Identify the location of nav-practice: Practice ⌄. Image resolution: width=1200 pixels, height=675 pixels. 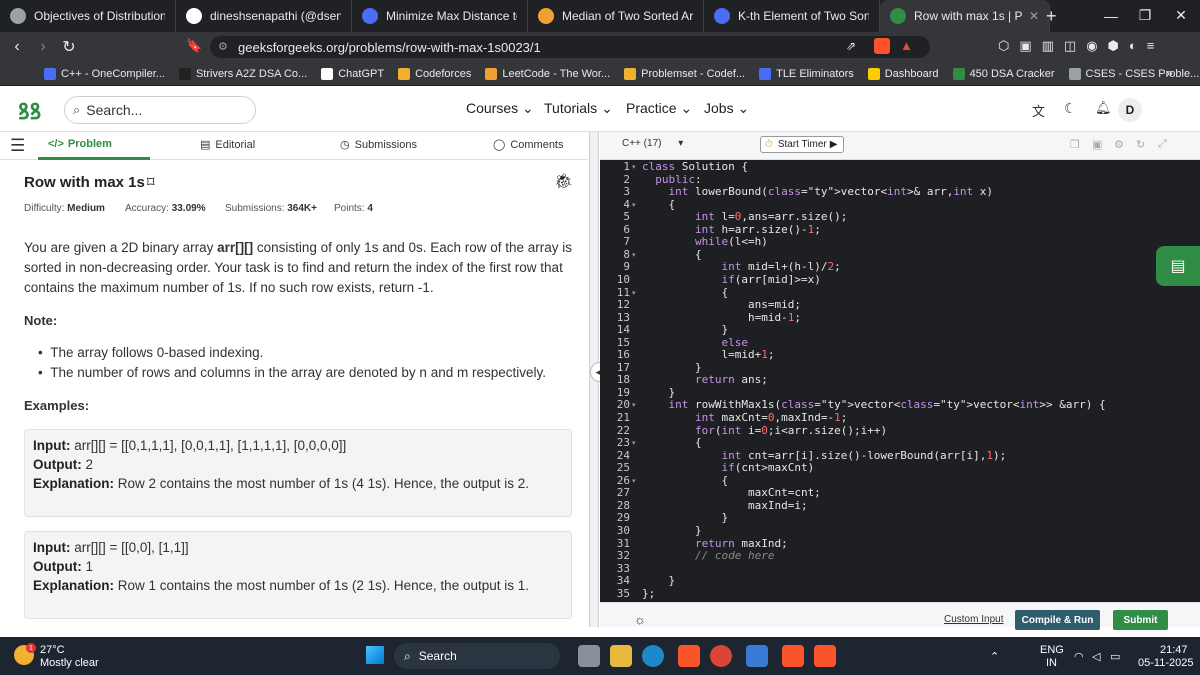
(659, 108).